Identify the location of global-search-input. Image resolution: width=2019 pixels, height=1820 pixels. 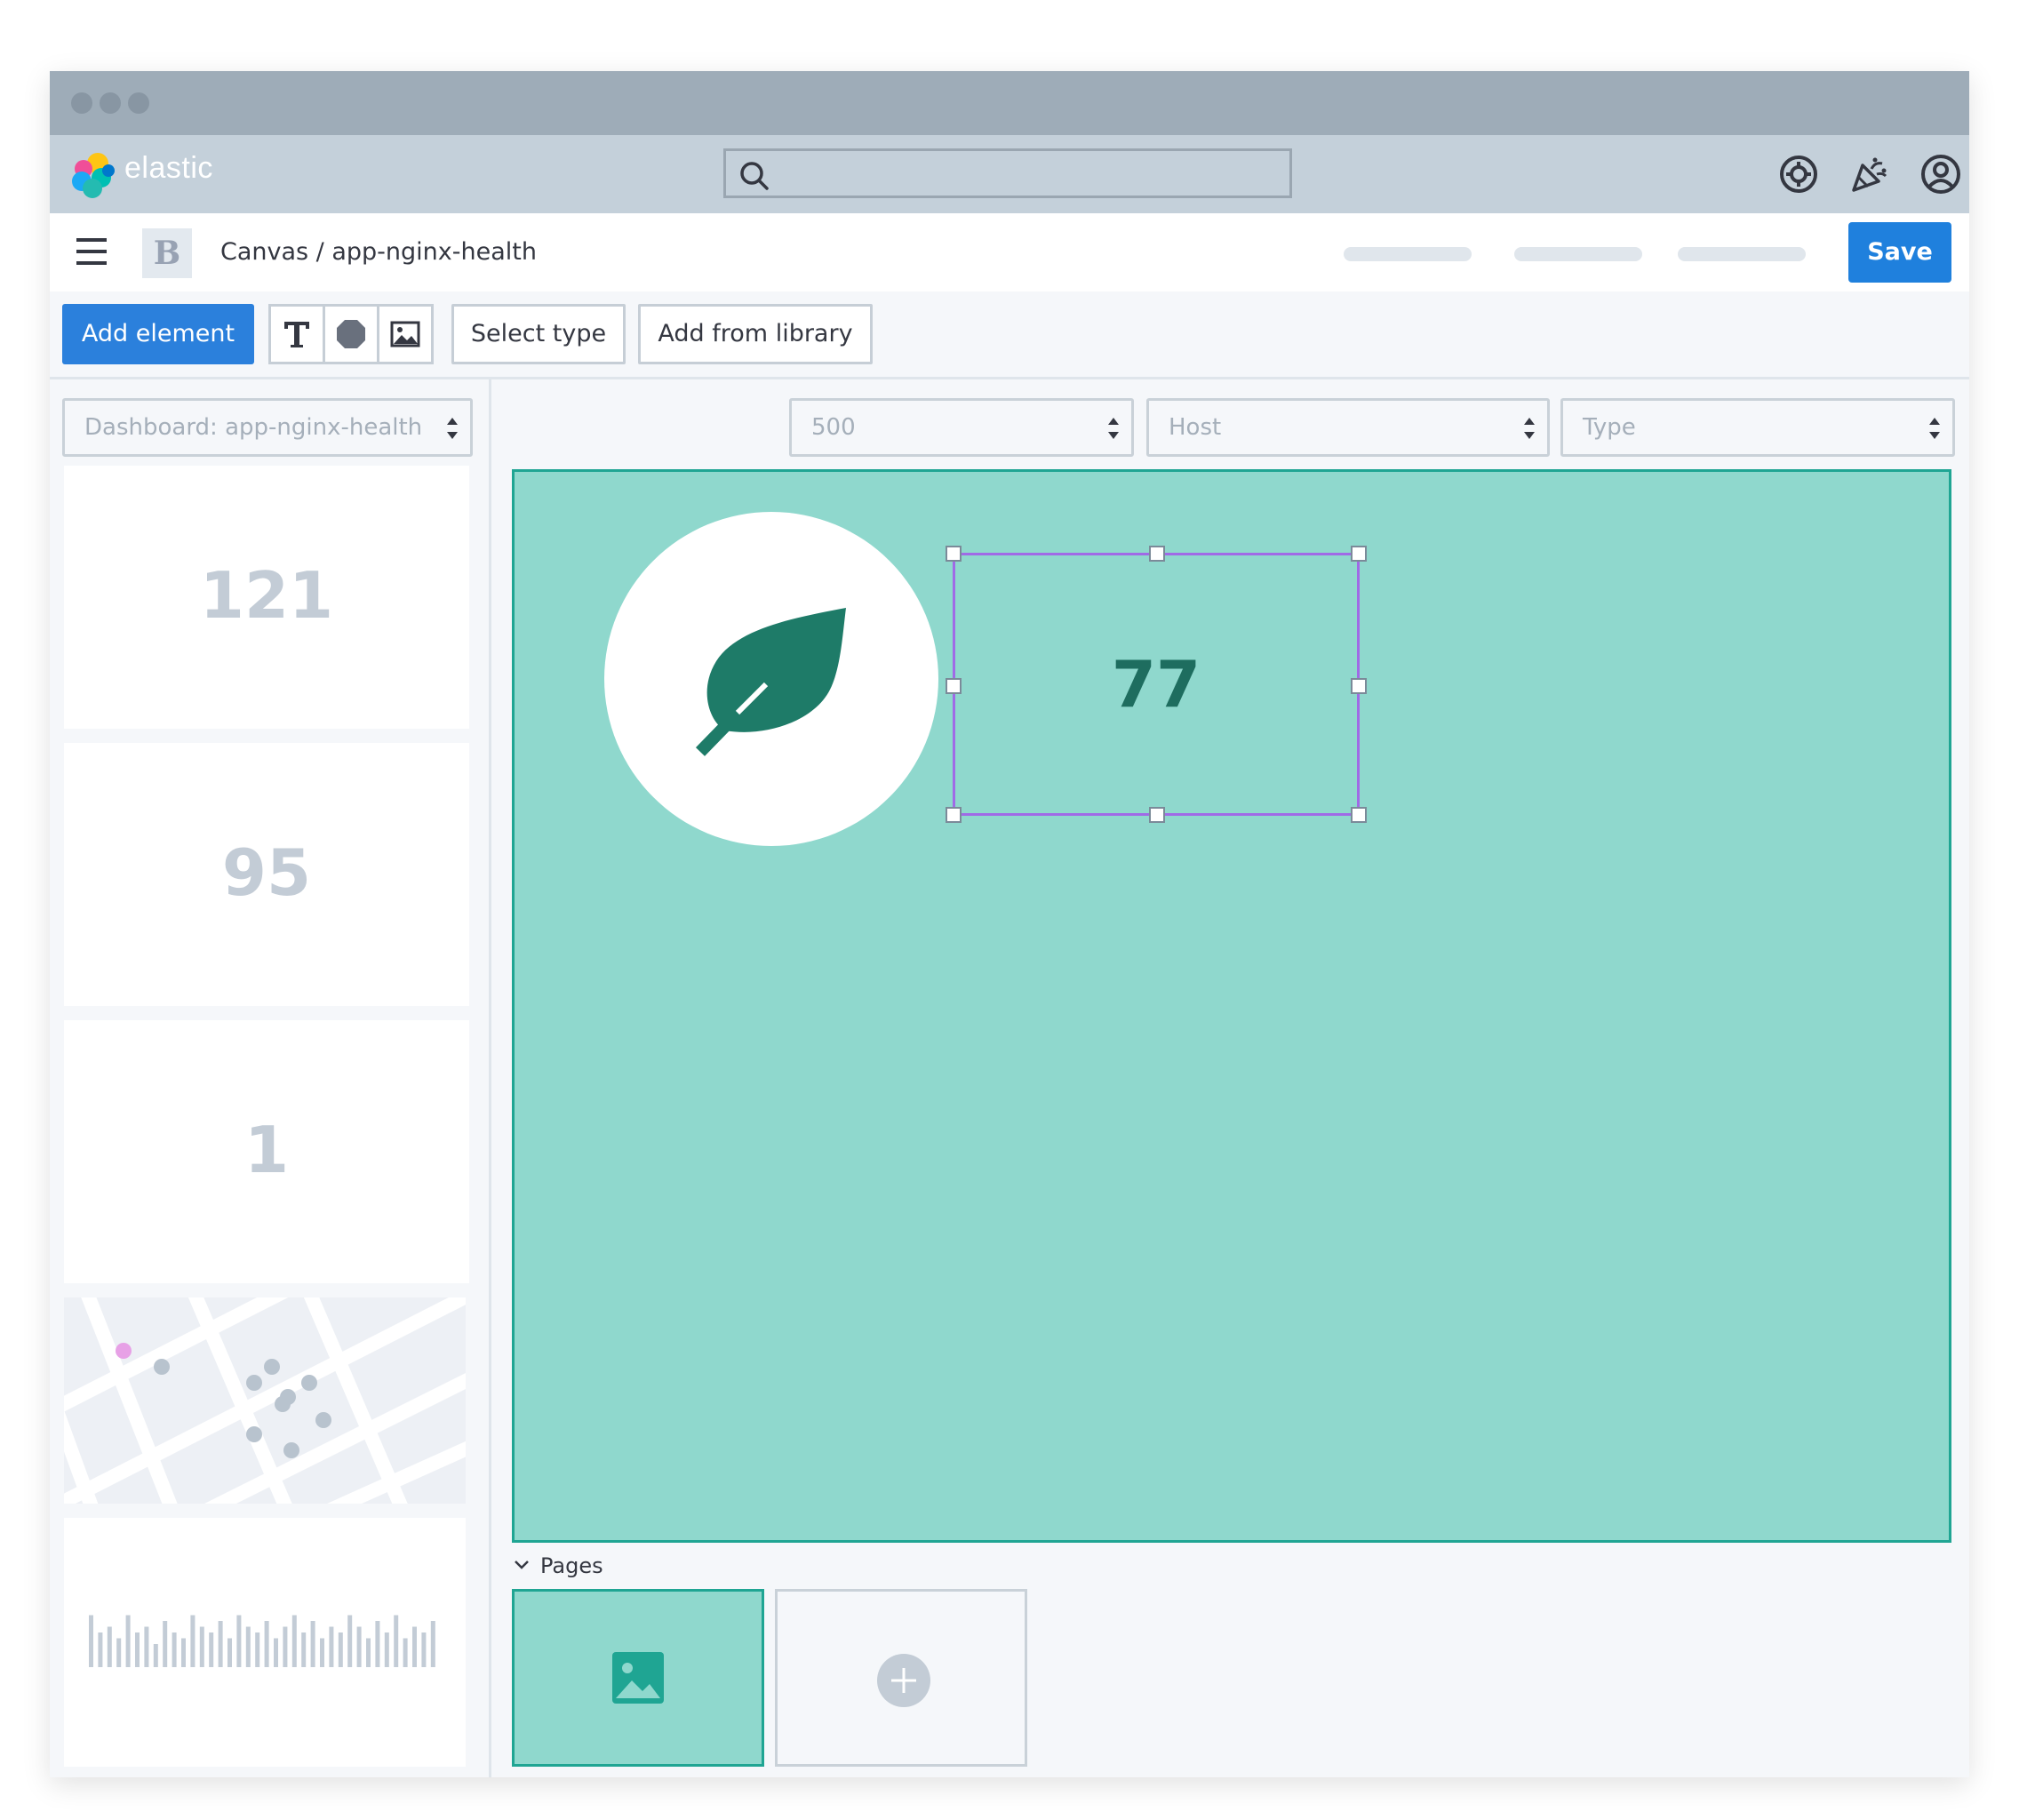
(1007, 173).